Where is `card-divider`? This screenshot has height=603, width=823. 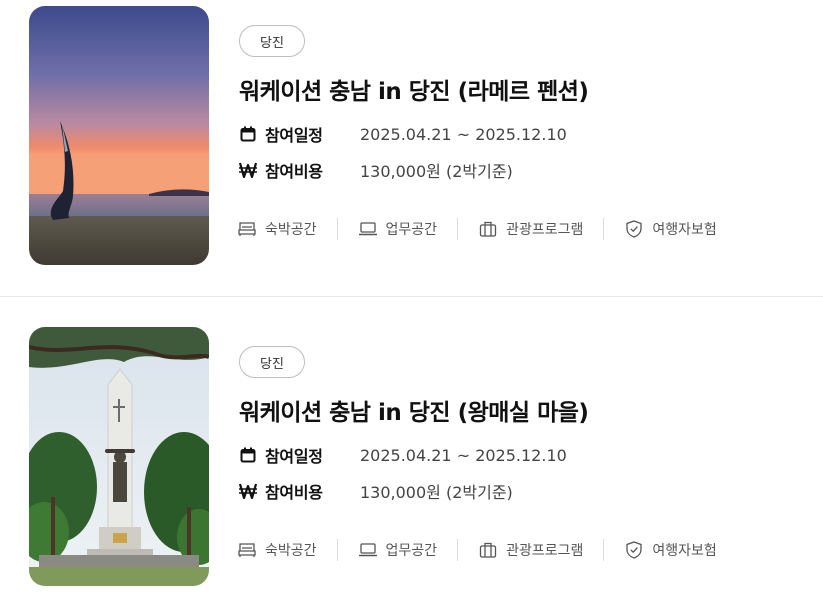
card-divider is located at coordinates (411, 296).